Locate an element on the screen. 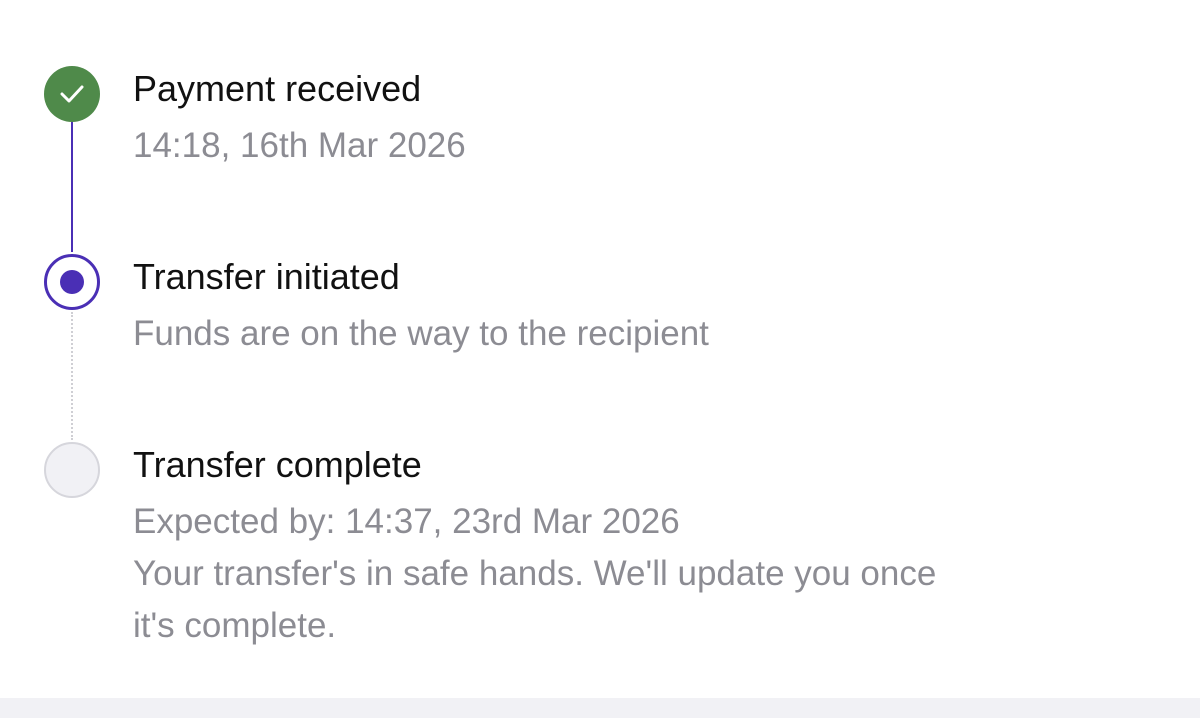  step-complete-marker is located at coordinates (72, 94).